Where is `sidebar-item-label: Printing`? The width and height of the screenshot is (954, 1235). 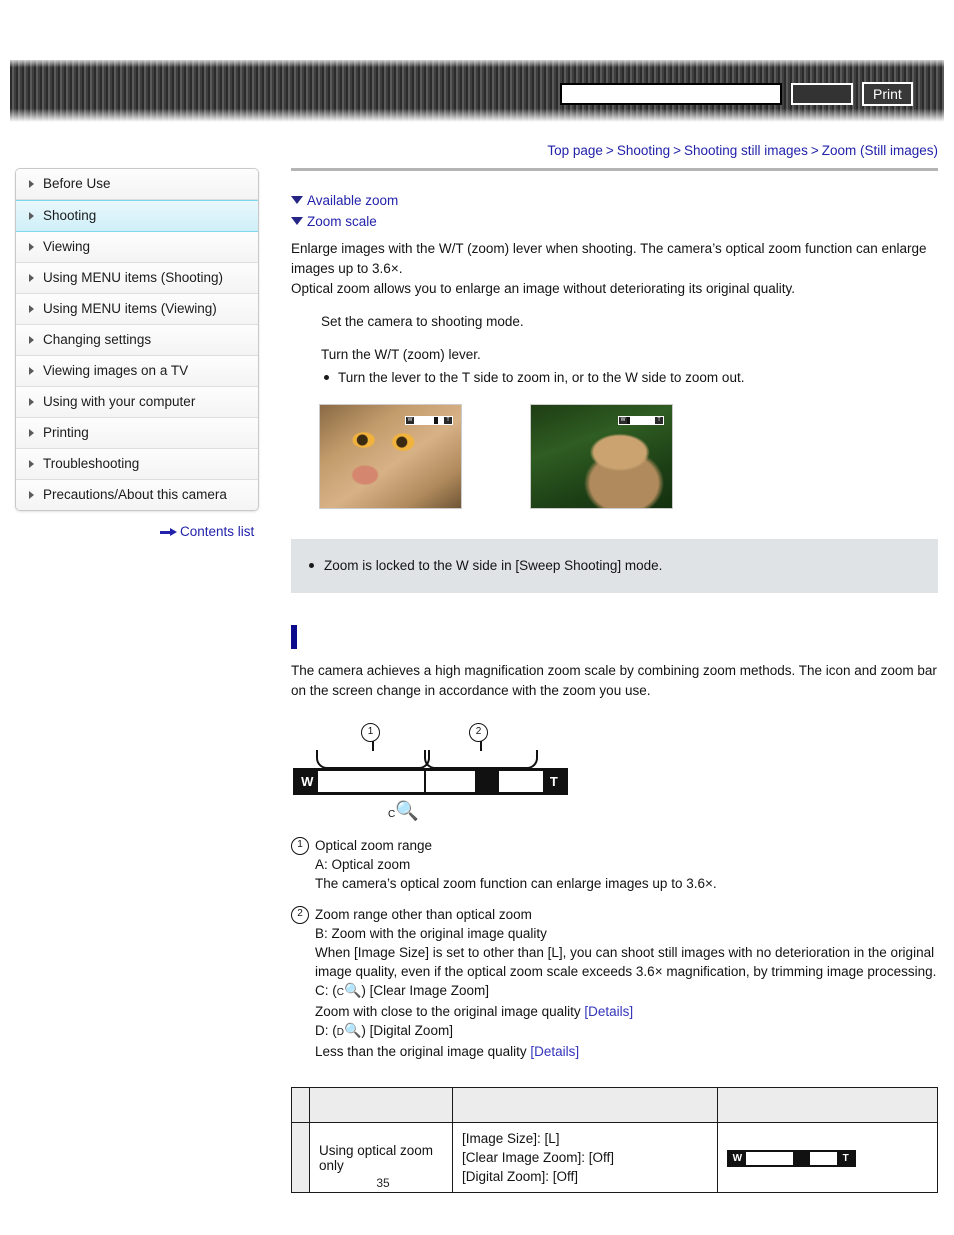
sidebar-item-label: Printing is located at coordinates (66, 432).